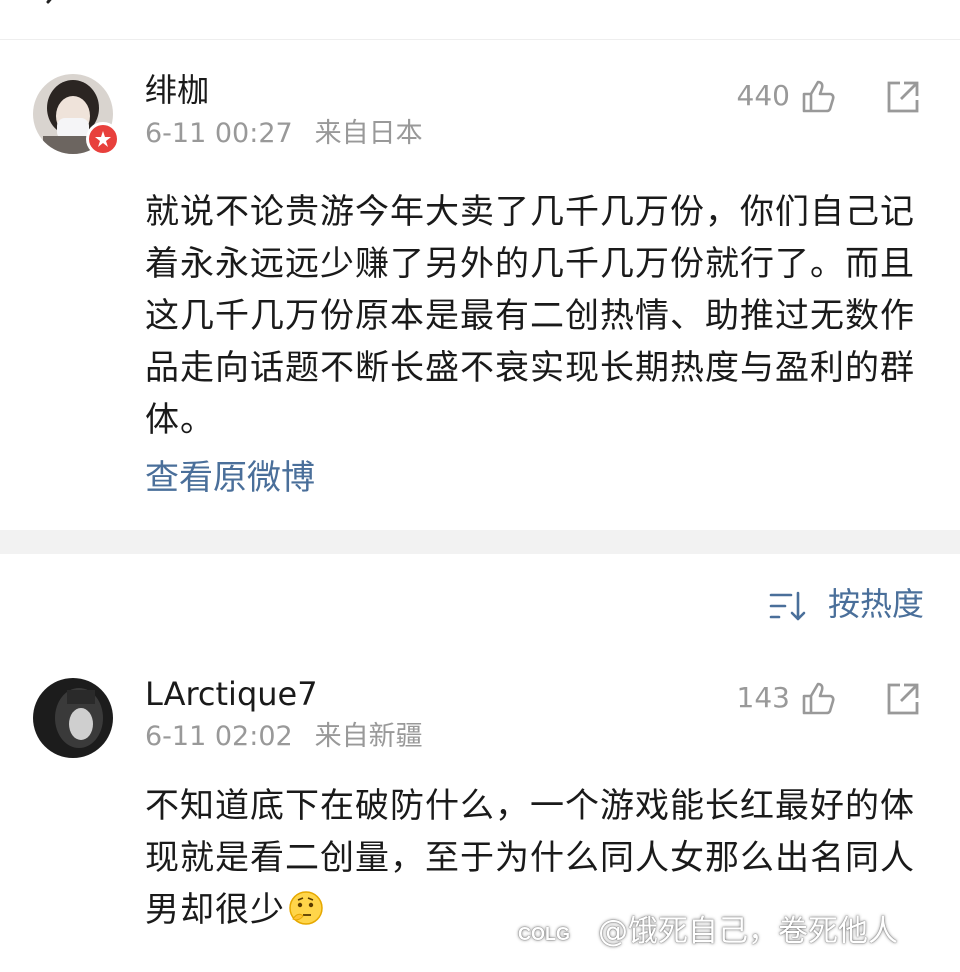  What do you see at coordinates (763, 95) in the screenshot?
I see `like-count: 440` at bounding box center [763, 95].